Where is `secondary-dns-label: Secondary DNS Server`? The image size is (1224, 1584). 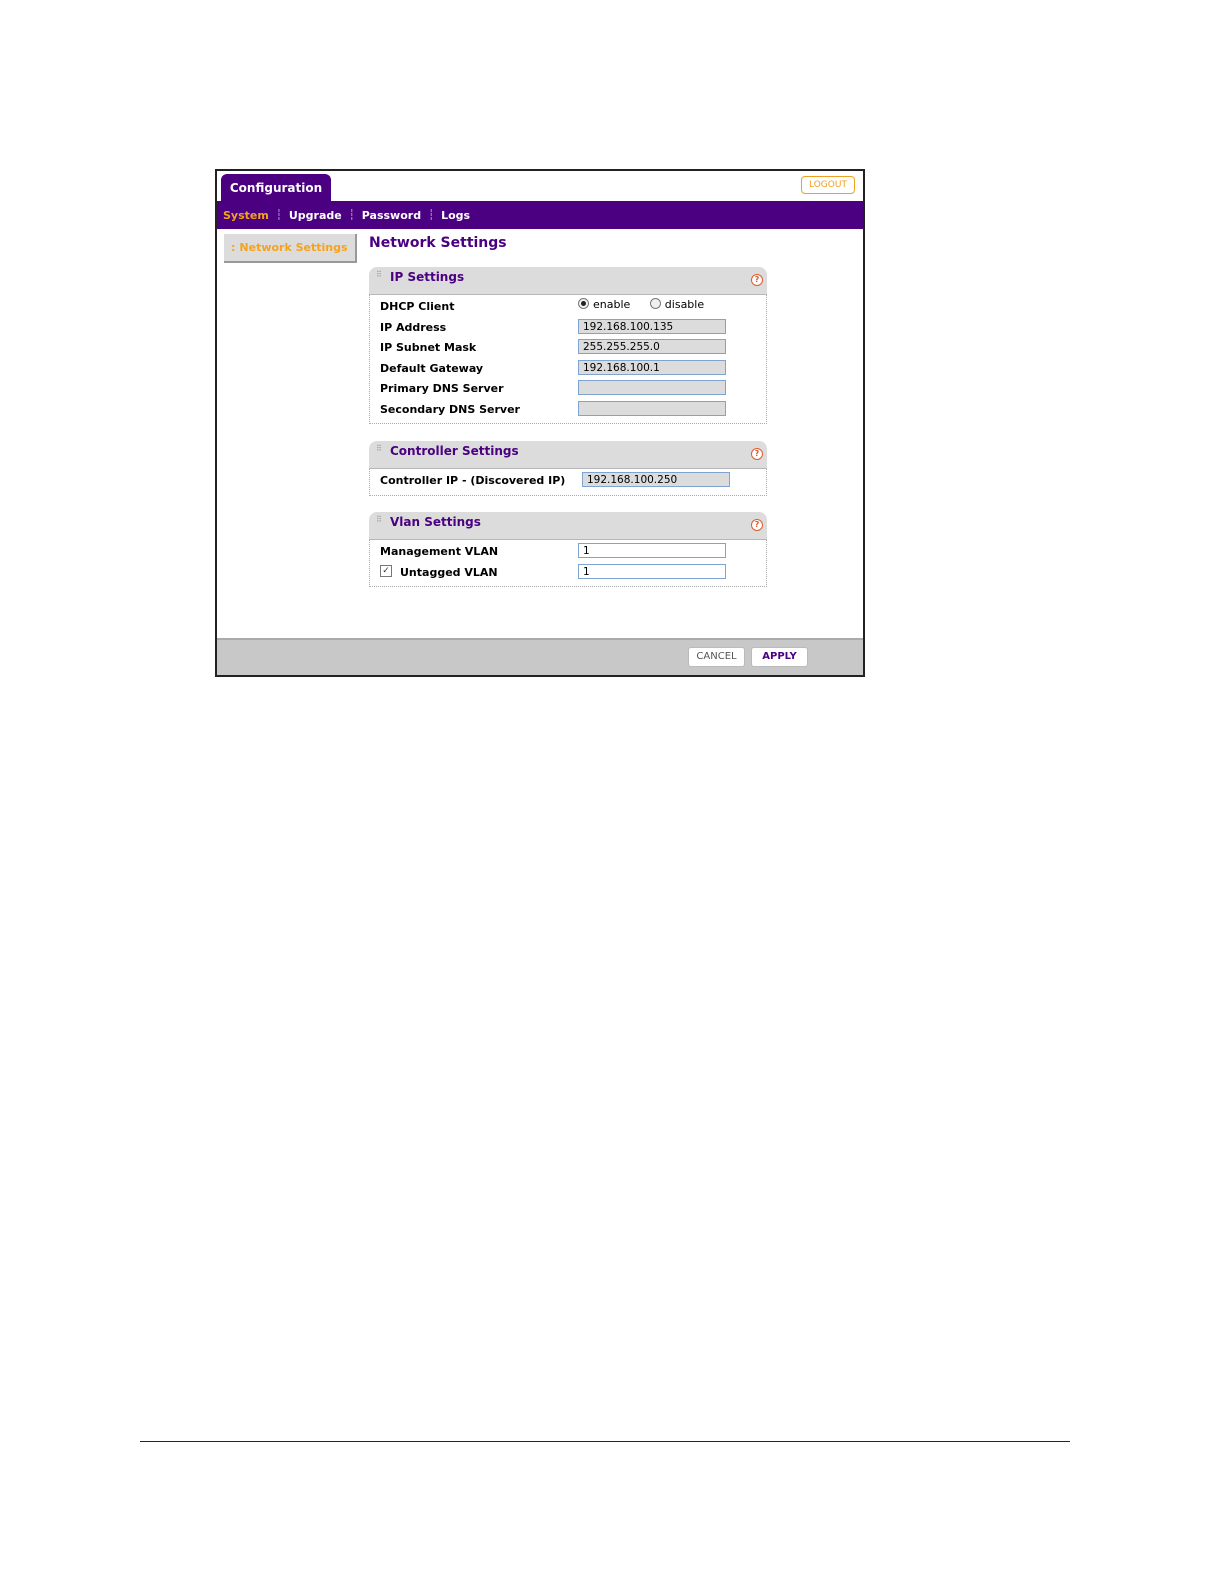 secondary-dns-label: Secondary DNS Server is located at coordinates (450, 409).